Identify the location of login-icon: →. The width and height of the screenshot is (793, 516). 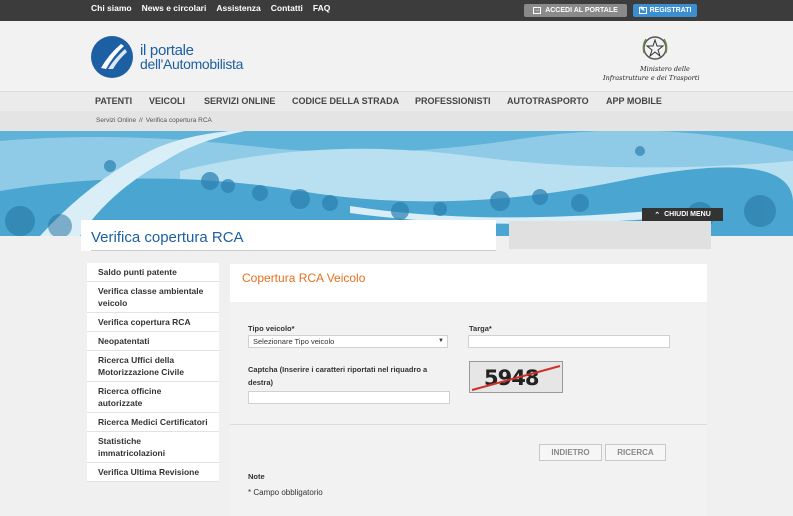
(537, 10).